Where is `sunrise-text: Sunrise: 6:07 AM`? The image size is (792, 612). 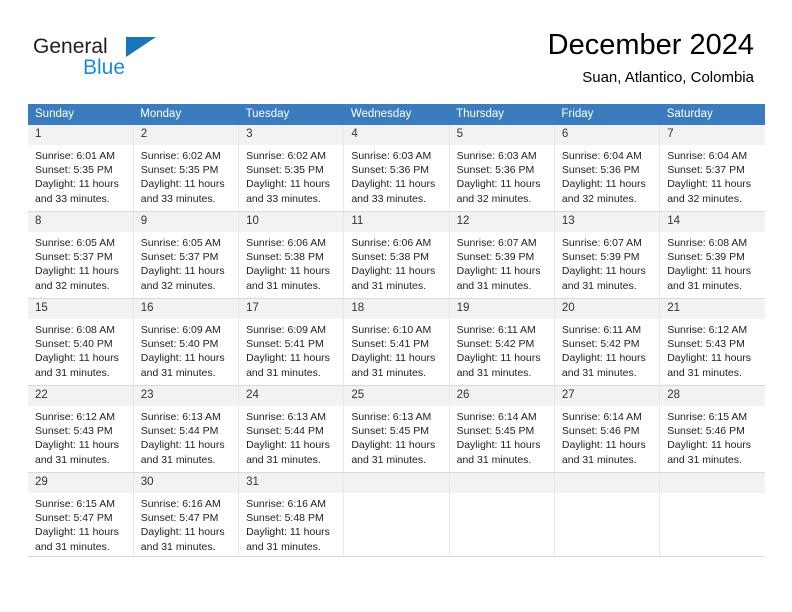 sunrise-text: Sunrise: 6:07 AM is located at coordinates (496, 243).